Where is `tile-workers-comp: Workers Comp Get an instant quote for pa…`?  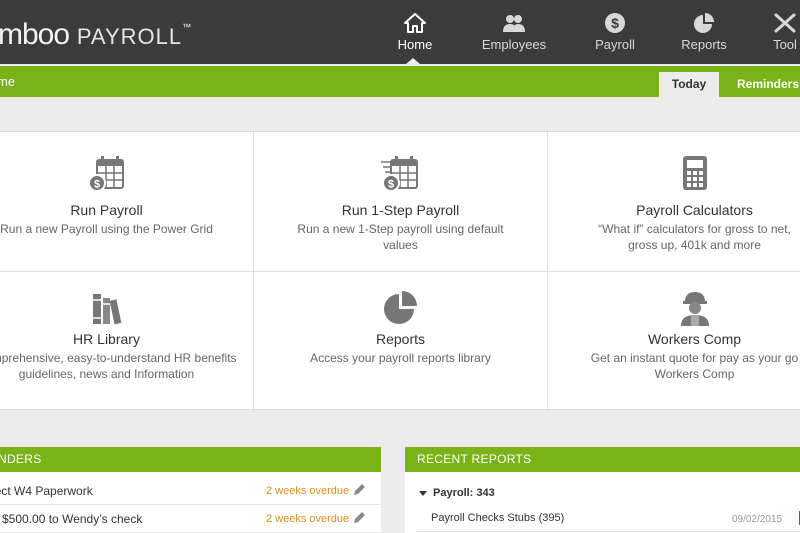 tile-workers-comp: Workers Comp Get an instant quote for pa… is located at coordinates (674, 341).